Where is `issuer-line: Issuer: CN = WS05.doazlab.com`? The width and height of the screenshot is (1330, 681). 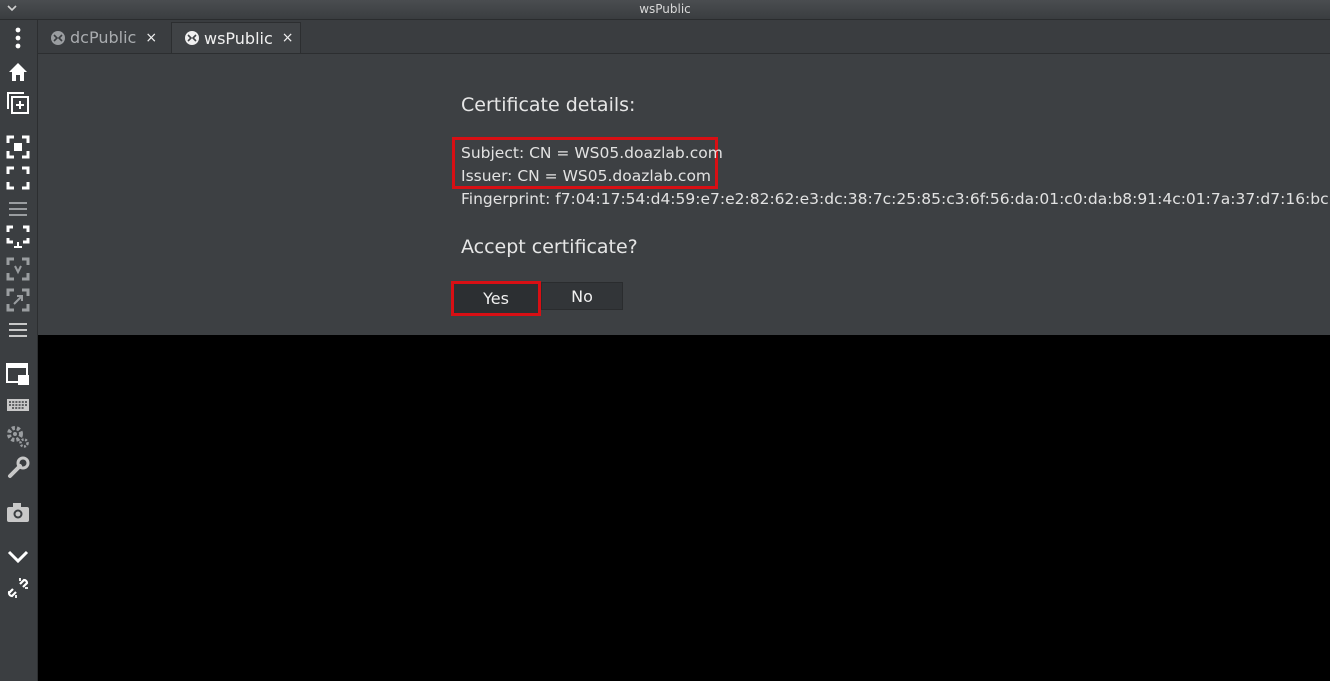 issuer-line: Issuer: CN = WS05.doazlab.com is located at coordinates (586, 176).